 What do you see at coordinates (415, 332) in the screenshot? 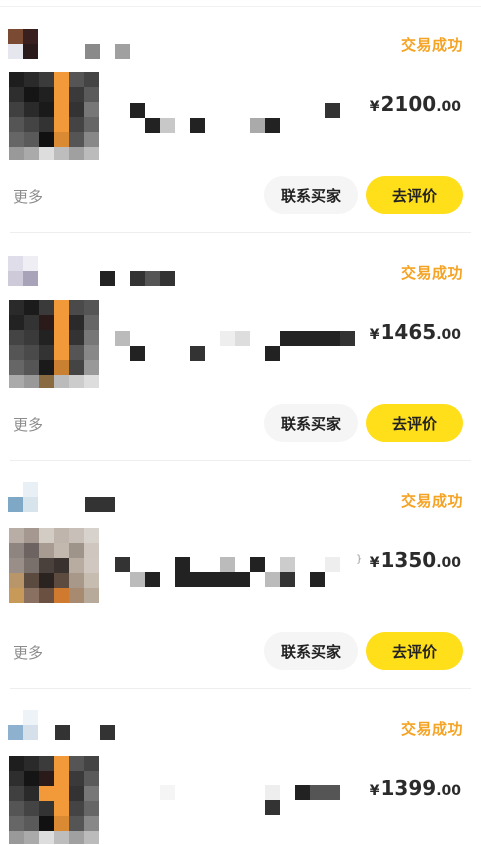
I see `order-price: ¥1465.00` at bounding box center [415, 332].